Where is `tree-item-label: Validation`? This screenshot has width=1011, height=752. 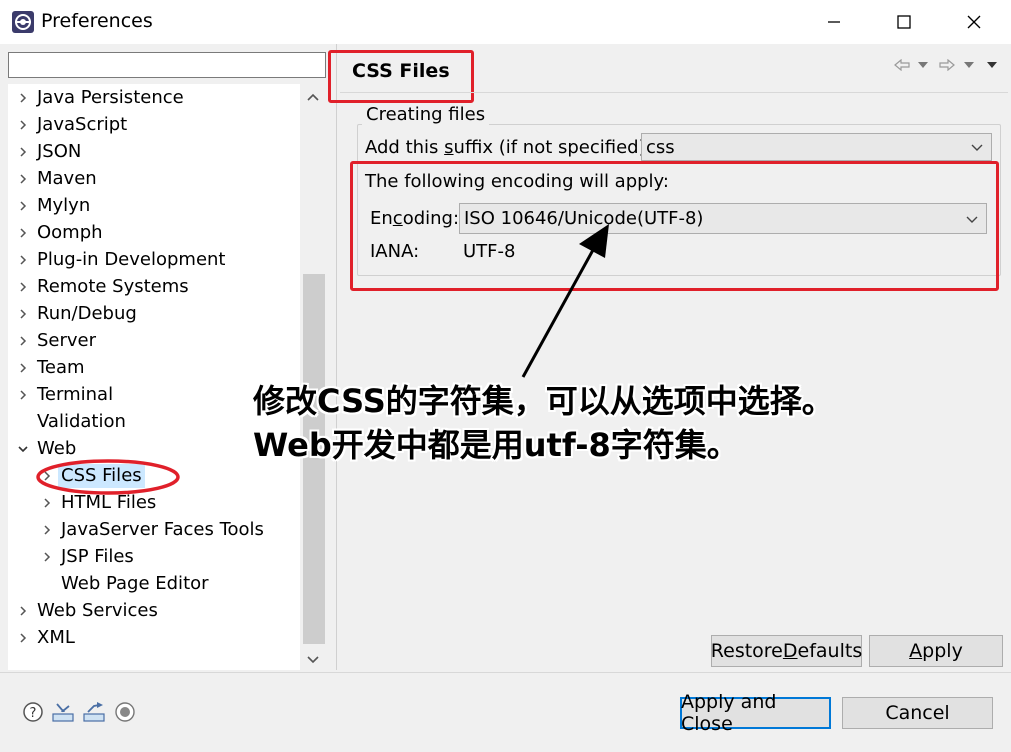 tree-item-label: Validation is located at coordinates (81, 421).